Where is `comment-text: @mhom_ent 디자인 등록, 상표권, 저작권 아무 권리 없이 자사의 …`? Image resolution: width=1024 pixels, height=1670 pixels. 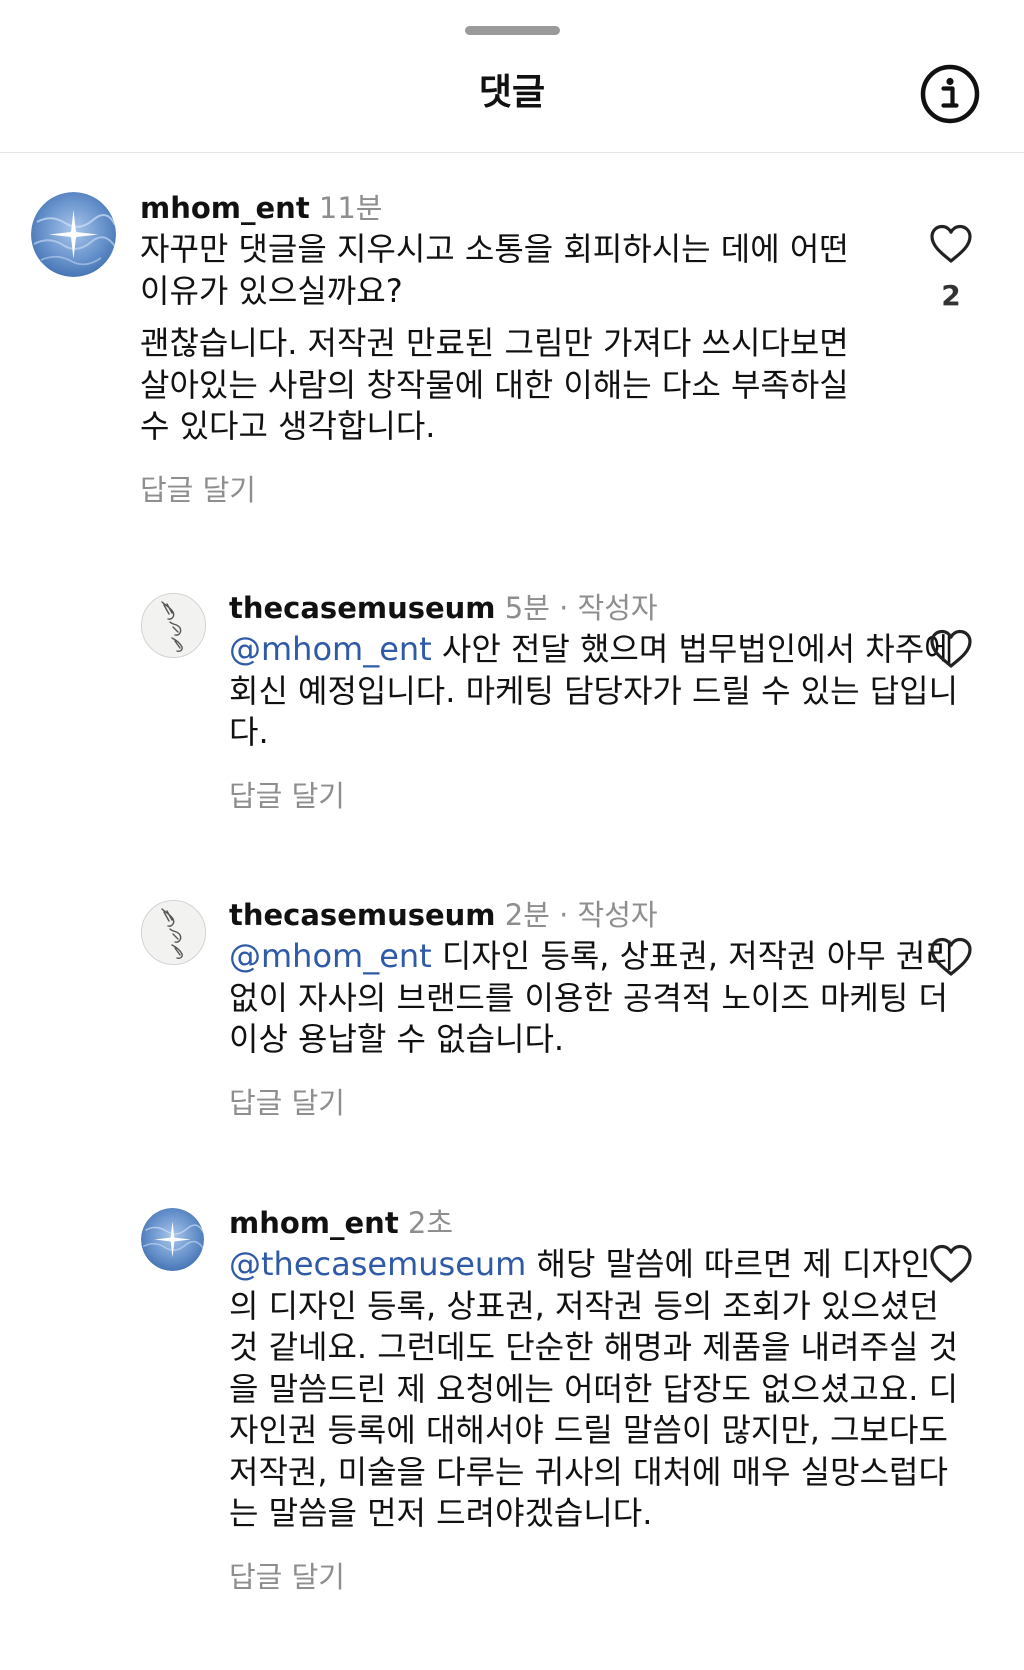
comment-text: @mhom_ent 디자인 등록, 상표권, 저작권 아무 권리 없이 자사의 … is located at coordinates (594, 998).